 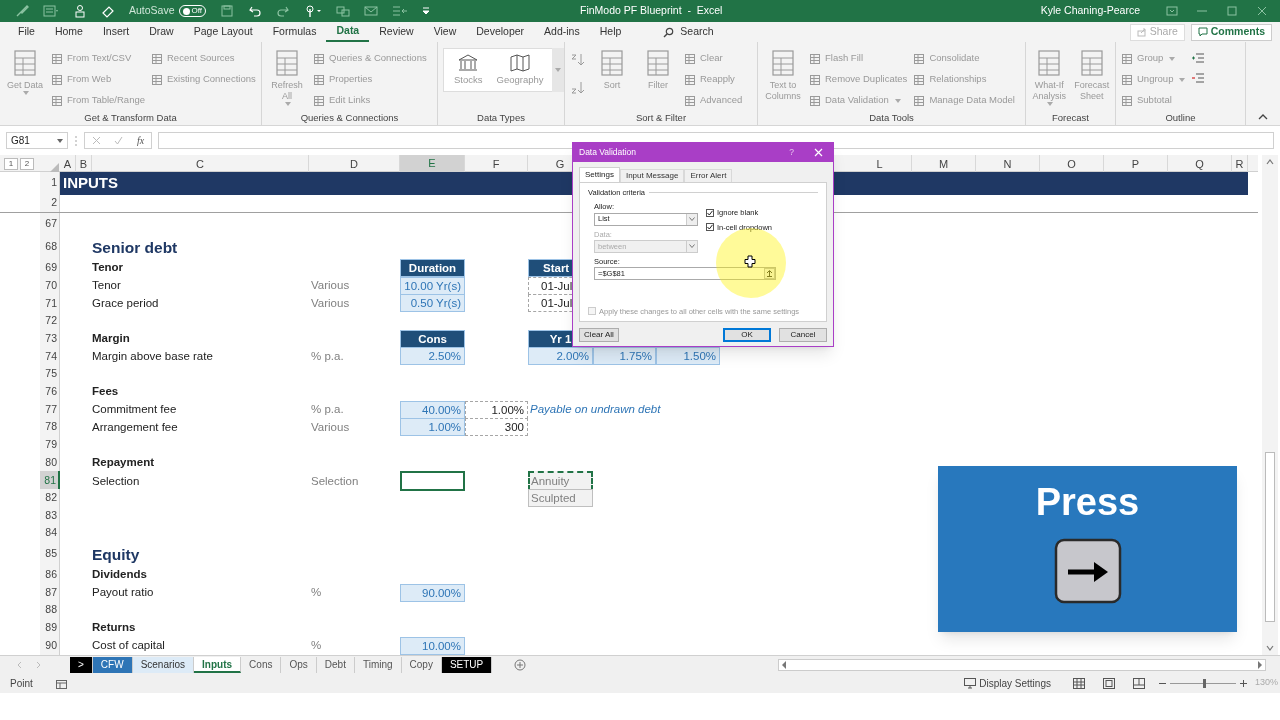 What do you see at coordinates (432, 592) in the screenshot?
I see `input-cell: 90.00%` at bounding box center [432, 592].